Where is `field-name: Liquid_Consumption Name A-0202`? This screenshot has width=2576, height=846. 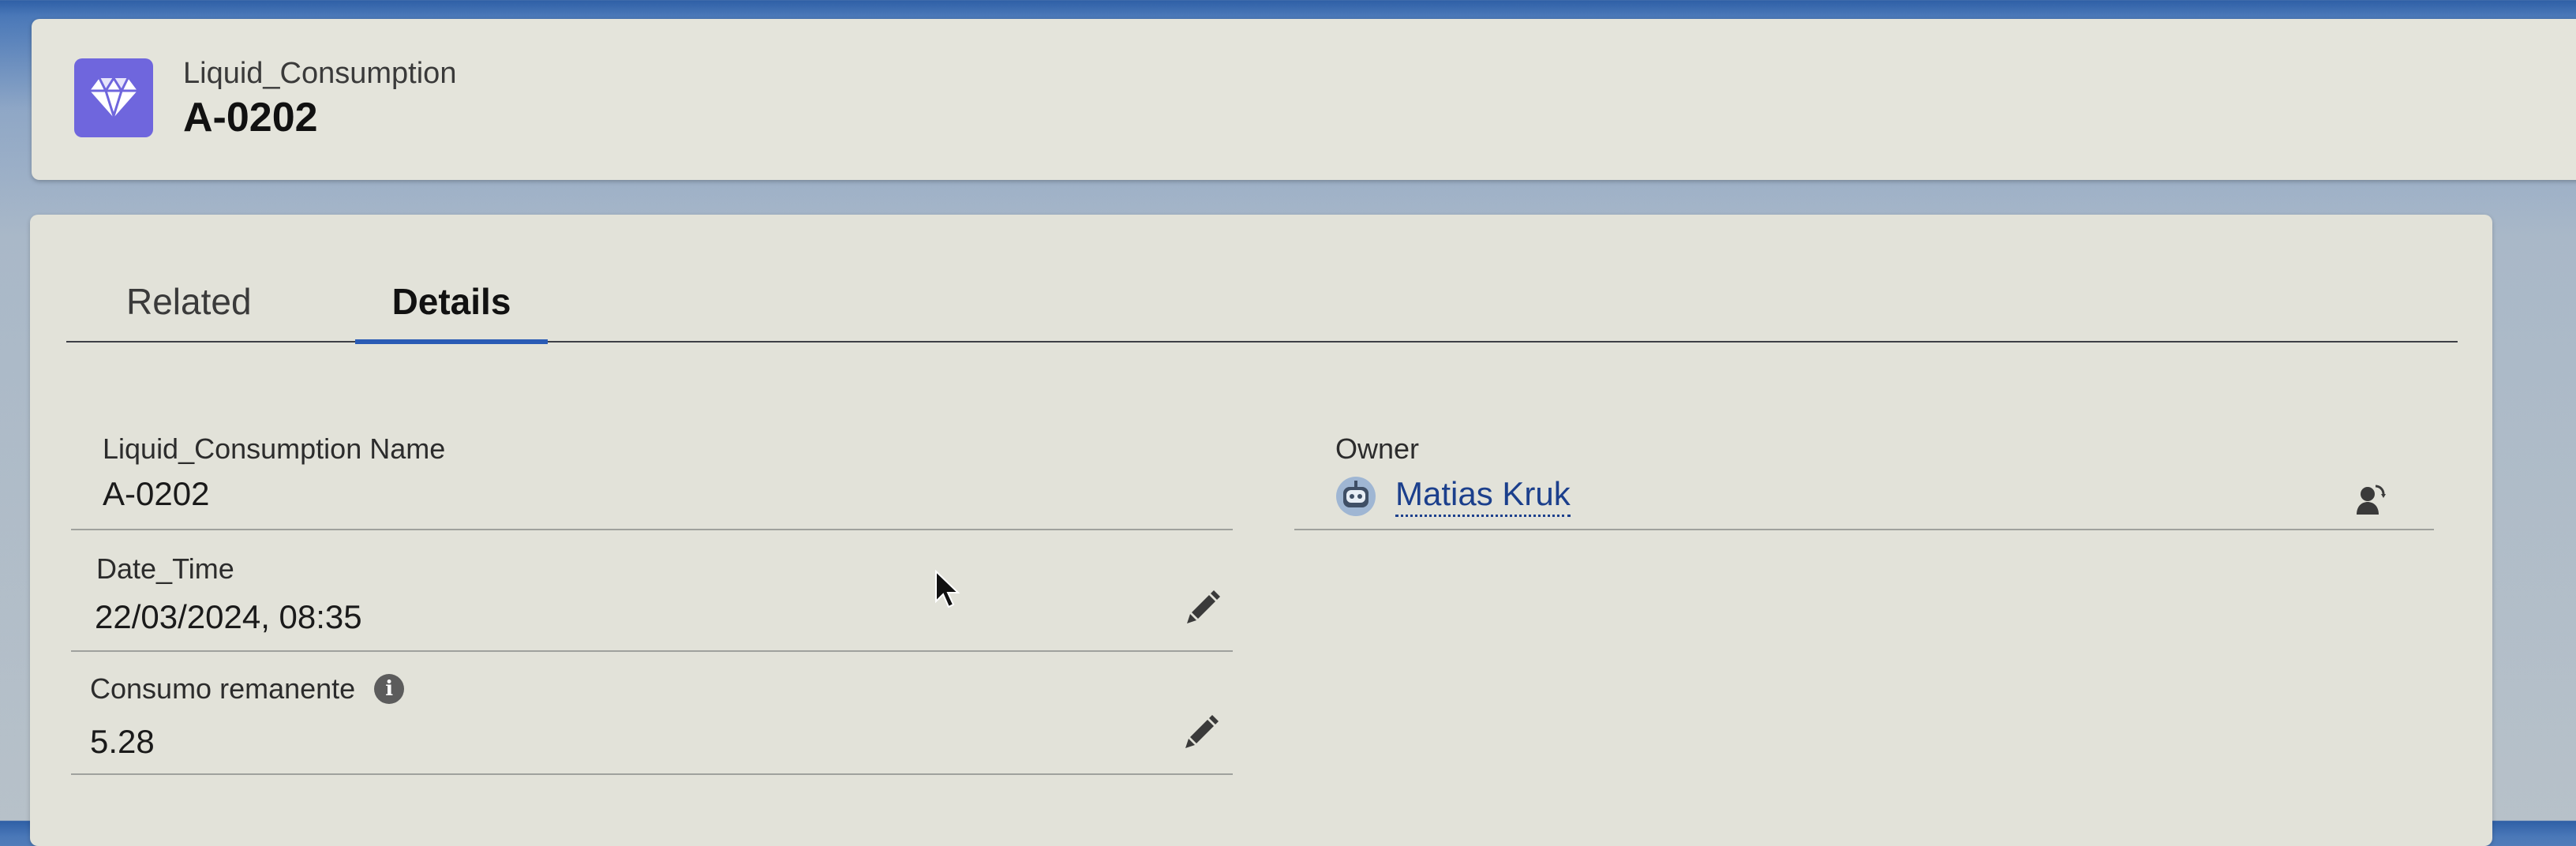 field-name: Liquid_Consumption Name A-0202 is located at coordinates (652, 465).